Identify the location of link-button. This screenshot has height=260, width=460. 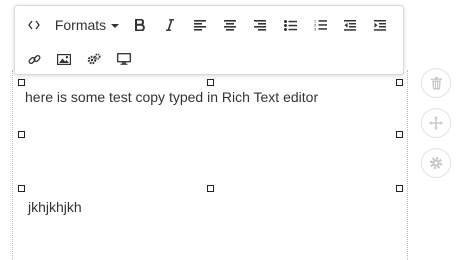
(34, 59).